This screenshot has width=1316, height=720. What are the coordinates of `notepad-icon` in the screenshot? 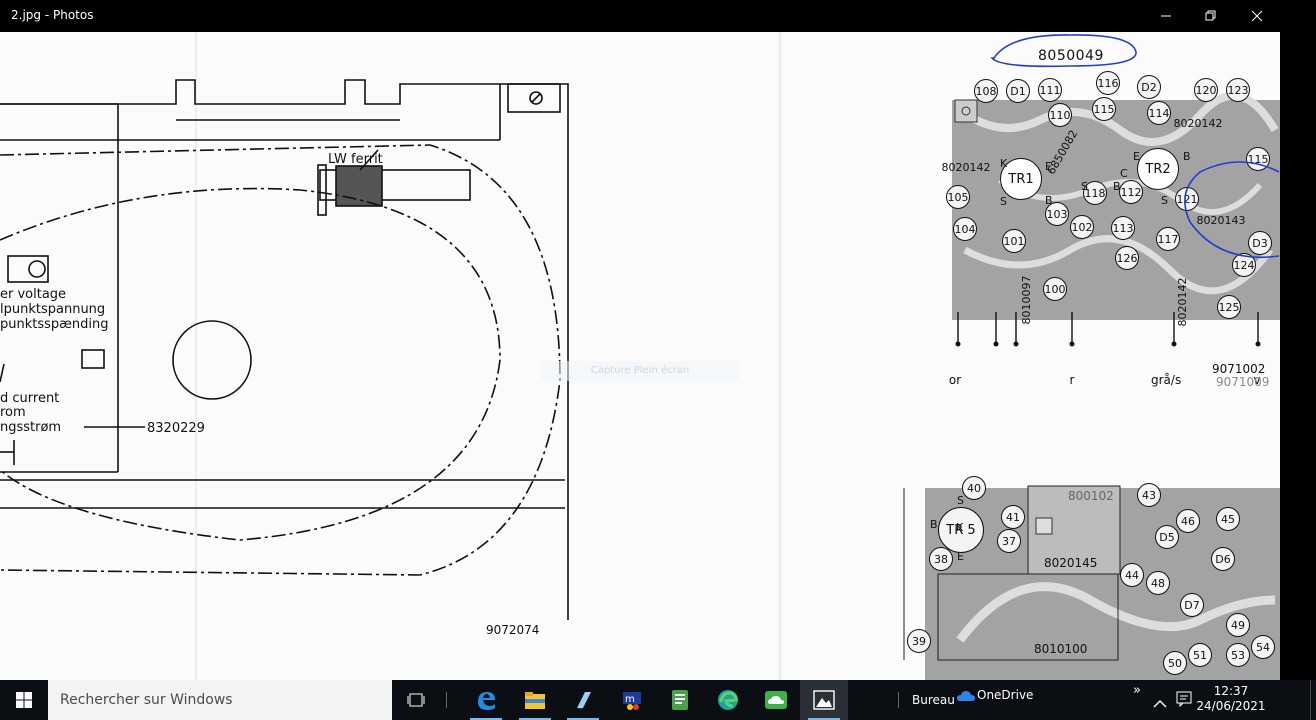 It's located at (584, 701).